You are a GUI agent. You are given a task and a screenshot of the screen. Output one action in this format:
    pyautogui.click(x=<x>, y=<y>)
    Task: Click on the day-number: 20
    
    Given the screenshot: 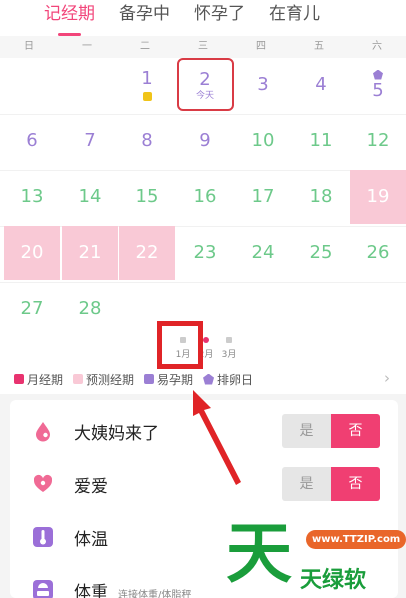 What is the action you would take?
    pyautogui.click(x=32, y=252)
    